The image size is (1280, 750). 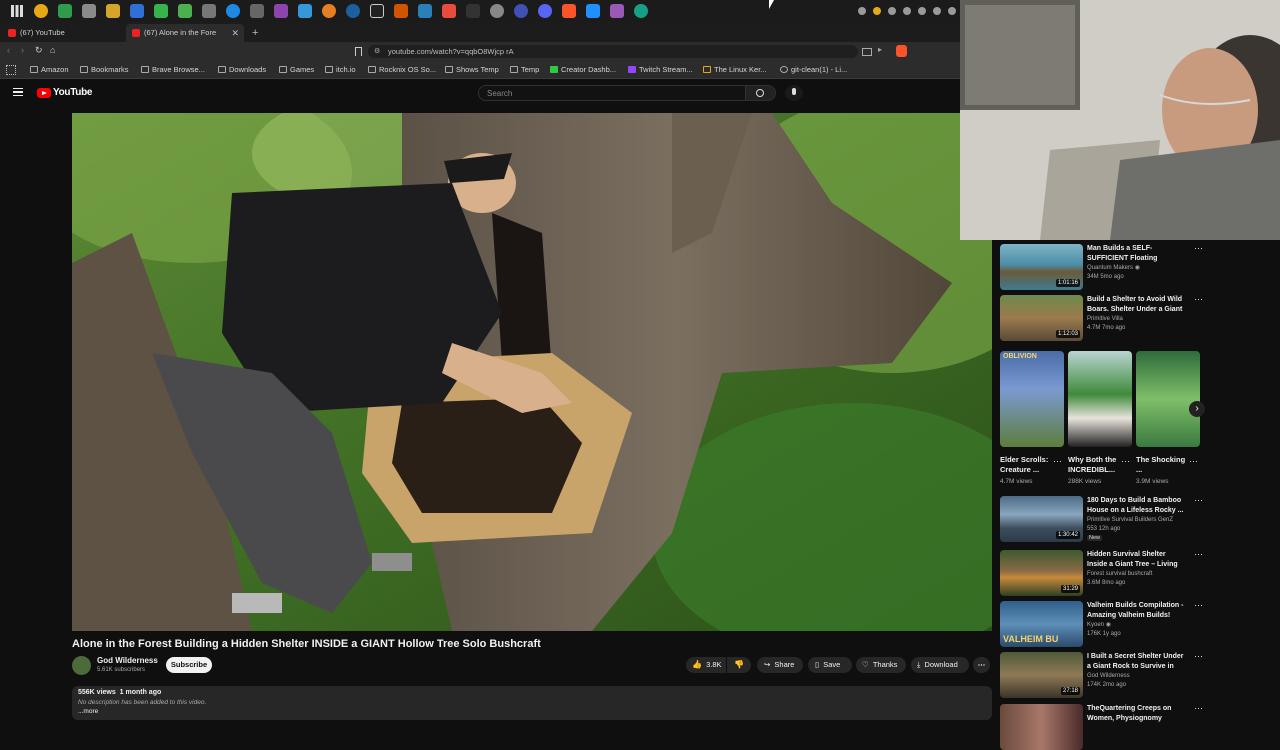 What do you see at coordinates (981, 665) in the screenshot?
I see `more-actions-button: ⋯` at bounding box center [981, 665].